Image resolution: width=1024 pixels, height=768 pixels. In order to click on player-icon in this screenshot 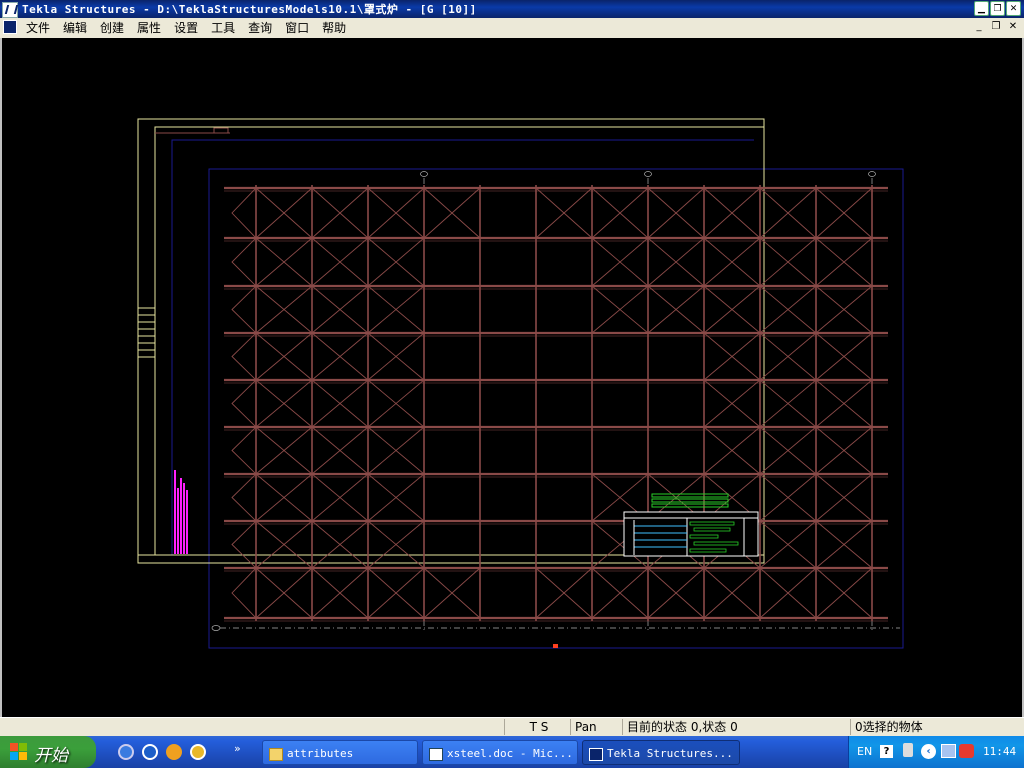, I will do `click(198, 752)`.